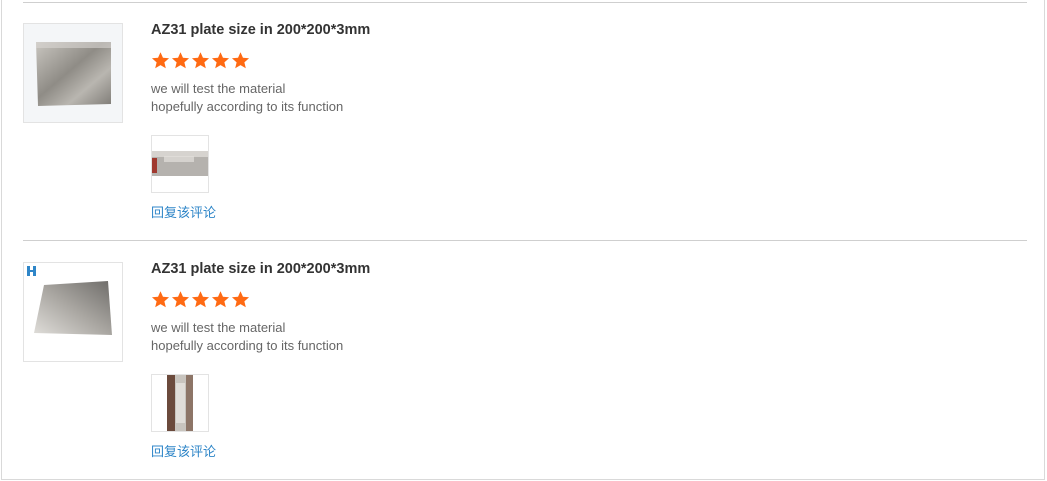 The width and height of the screenshot is (1047, 481). I want to click on brand-badge-icon, so click(31, 271).